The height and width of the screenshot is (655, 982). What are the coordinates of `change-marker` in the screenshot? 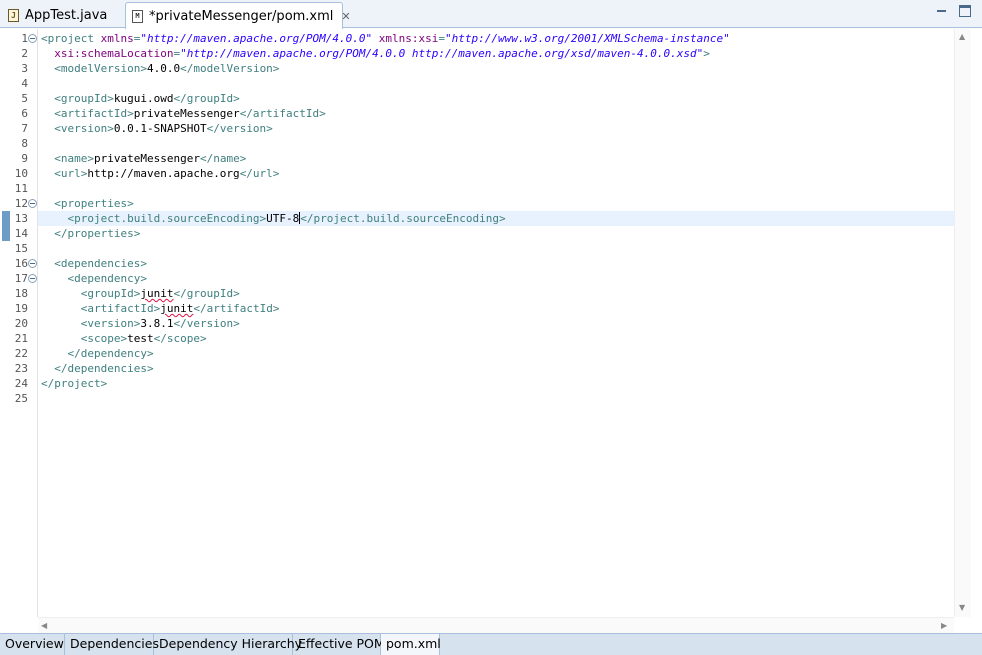 It's located at (6, 218).